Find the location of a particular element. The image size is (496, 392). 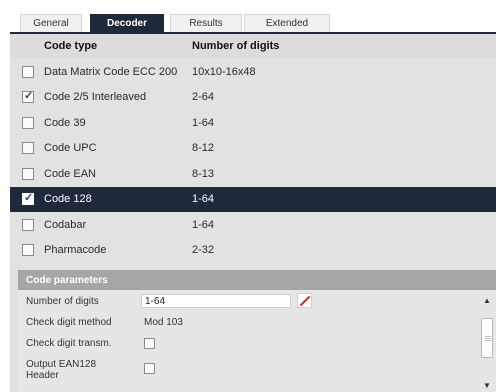

code-type-name: Codabar is located at coordinates (65, 225).